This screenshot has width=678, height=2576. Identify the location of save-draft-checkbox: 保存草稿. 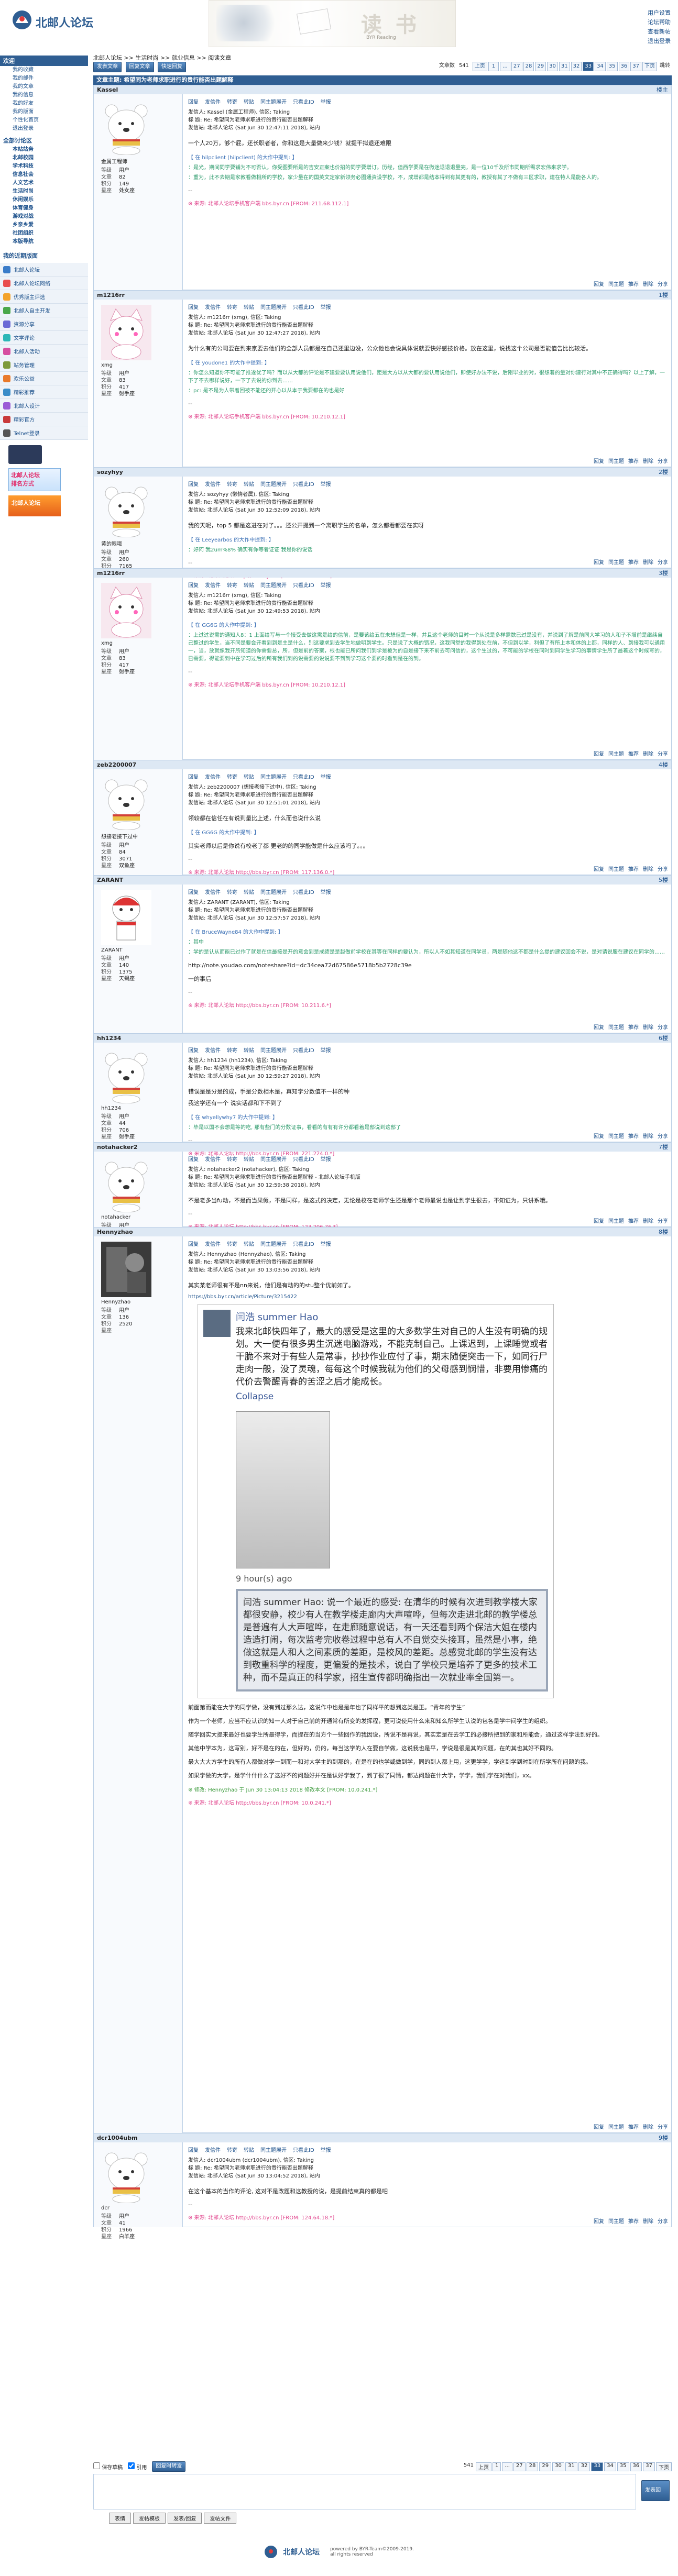
(108, 2466).